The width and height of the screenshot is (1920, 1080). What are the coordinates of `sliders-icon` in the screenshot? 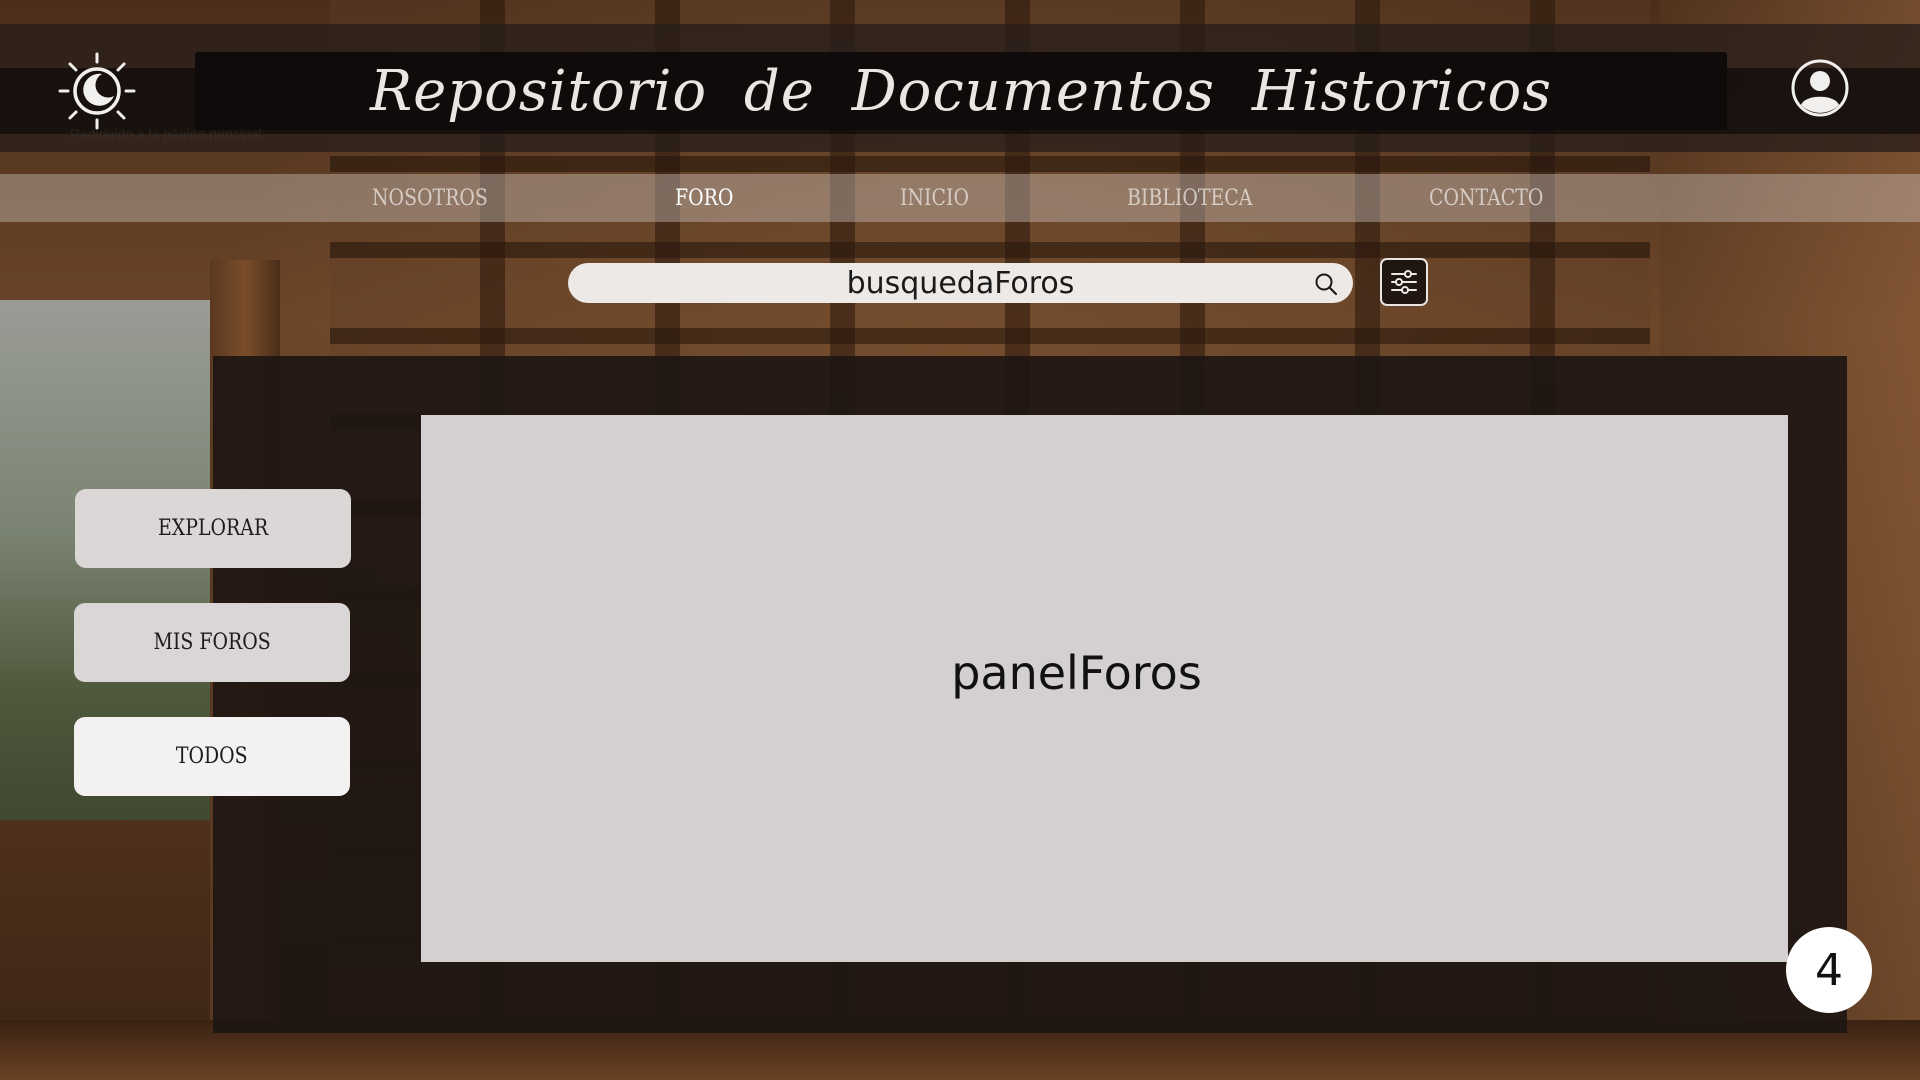 It's located at (1404, 282).